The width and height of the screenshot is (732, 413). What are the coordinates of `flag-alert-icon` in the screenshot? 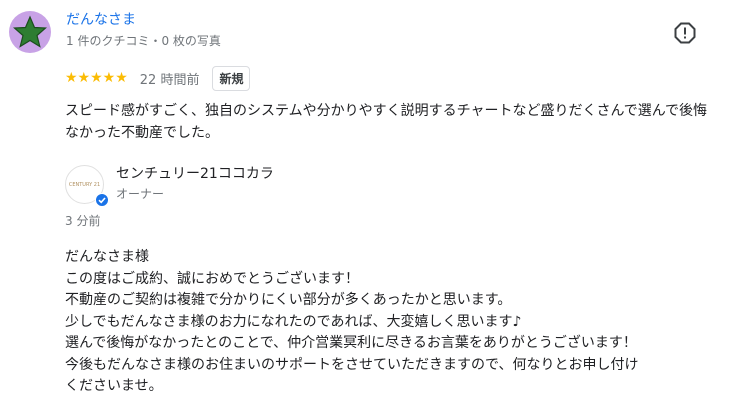 It's located at (685, 33).